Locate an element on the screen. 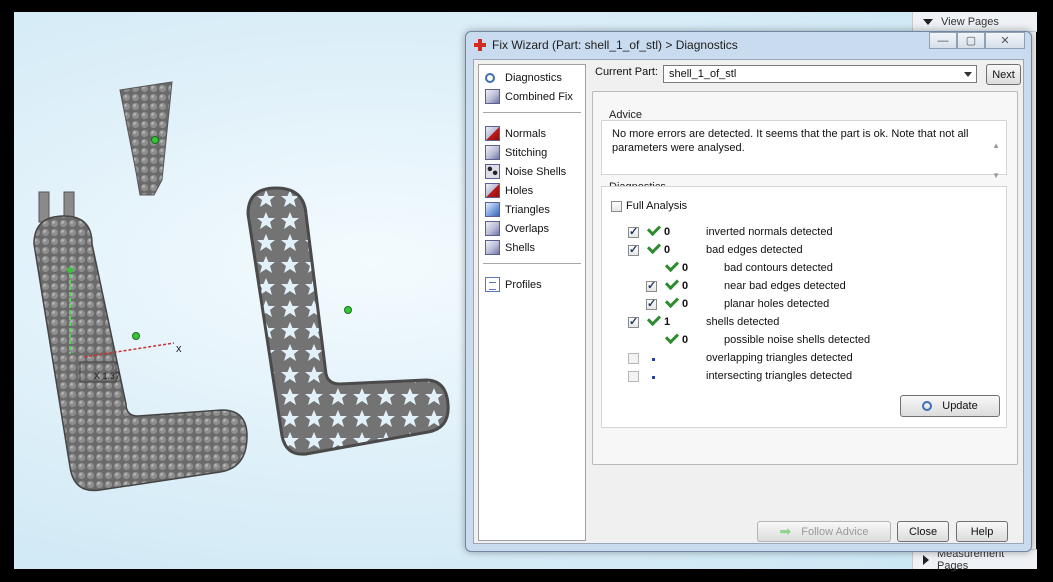 The width and height of the screenshot is (1053, 582). nav-item-noise-shells: Noise Shells is located at coordinates (525, 171).